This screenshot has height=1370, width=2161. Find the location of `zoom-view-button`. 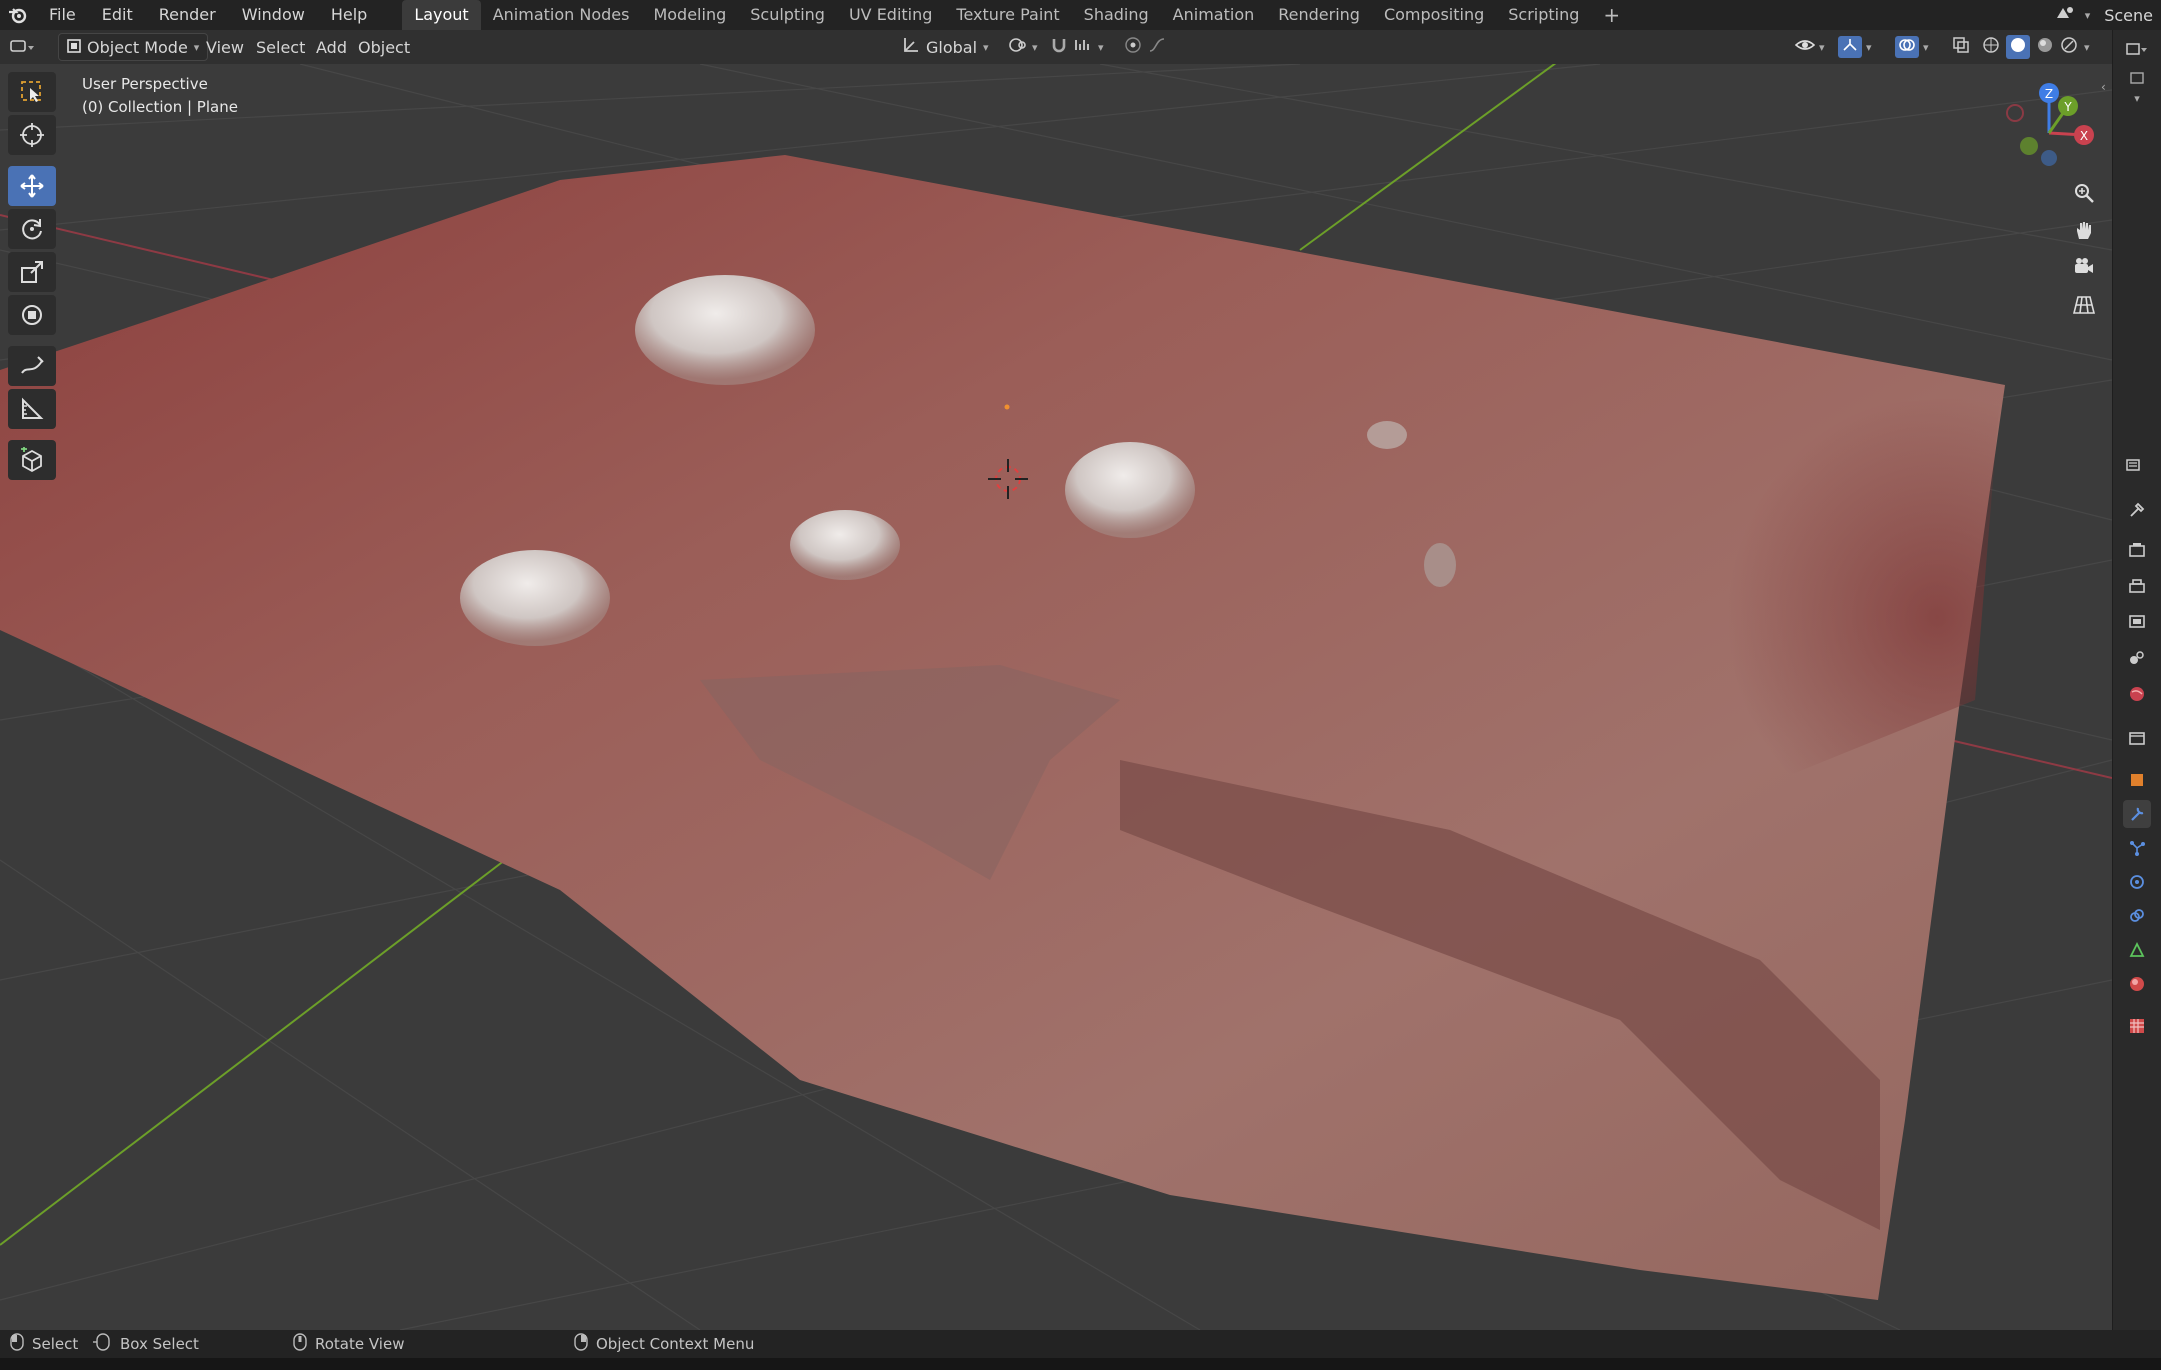

zoom-view-button is located at coordinates (2084, 193).